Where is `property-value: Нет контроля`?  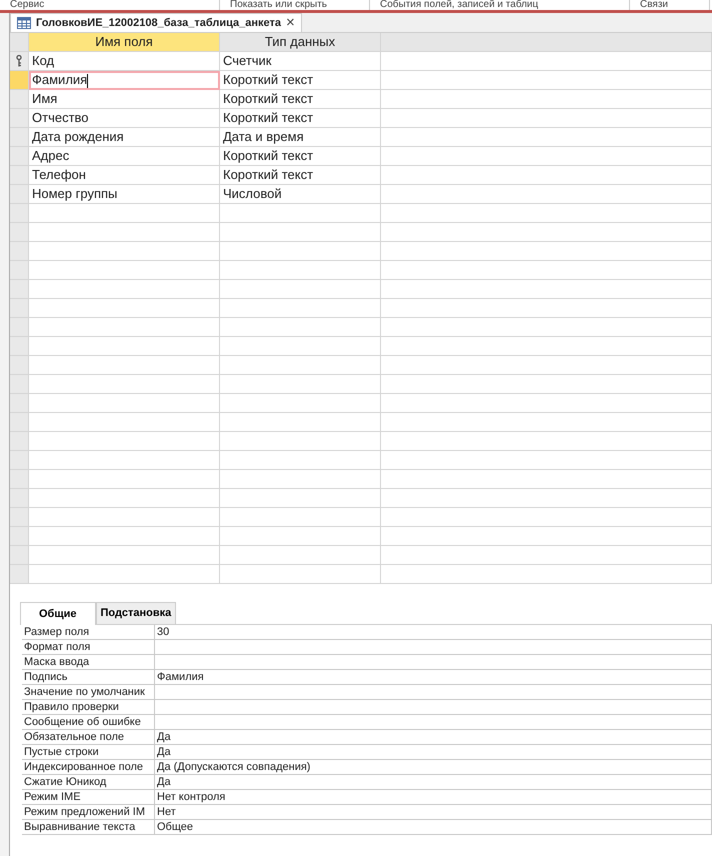 property-value: Нет контроля is located at coordinates (433, 797).